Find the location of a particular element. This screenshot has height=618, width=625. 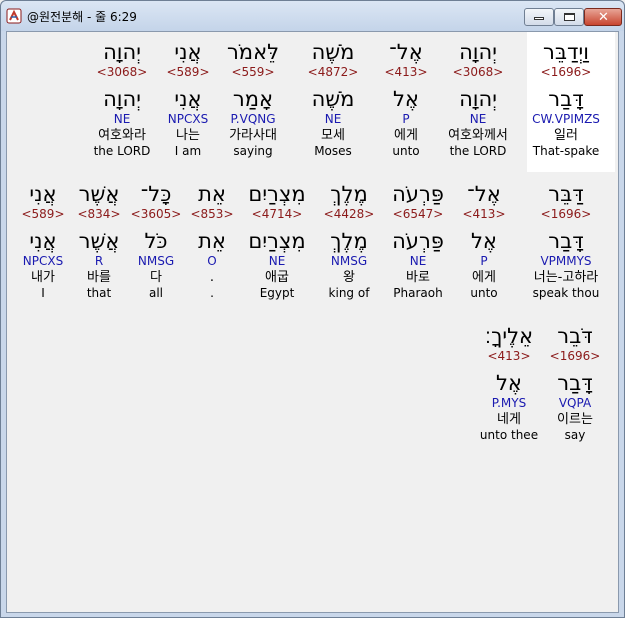

word-korean-gloss: 여호와라 is located at coordinates (122, 135).